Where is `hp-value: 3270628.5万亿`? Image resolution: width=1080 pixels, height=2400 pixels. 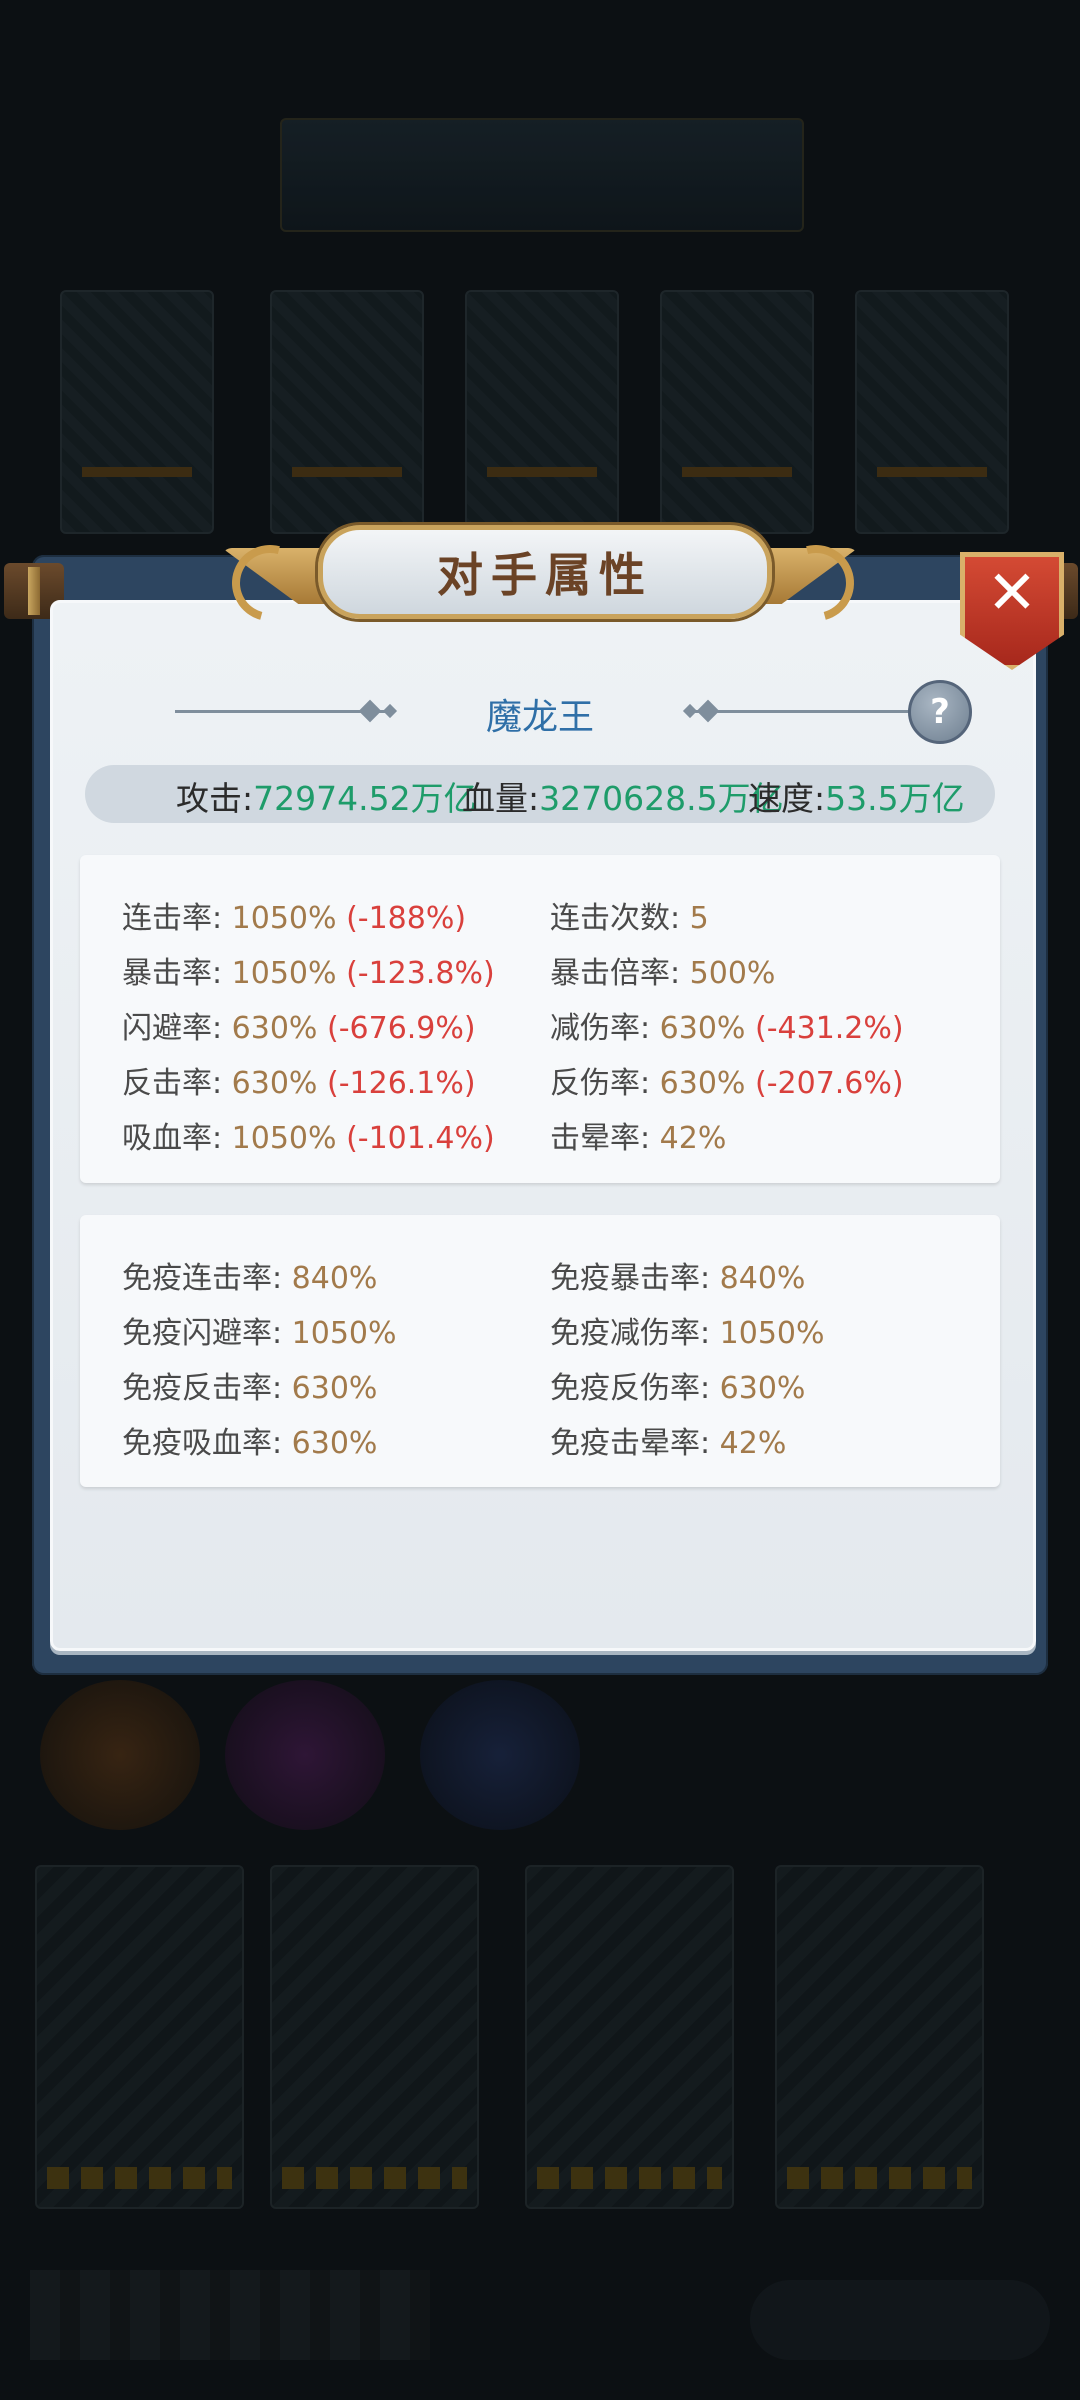 hp-value: 3270628.5万亿 is located at coordinates (661, 798).